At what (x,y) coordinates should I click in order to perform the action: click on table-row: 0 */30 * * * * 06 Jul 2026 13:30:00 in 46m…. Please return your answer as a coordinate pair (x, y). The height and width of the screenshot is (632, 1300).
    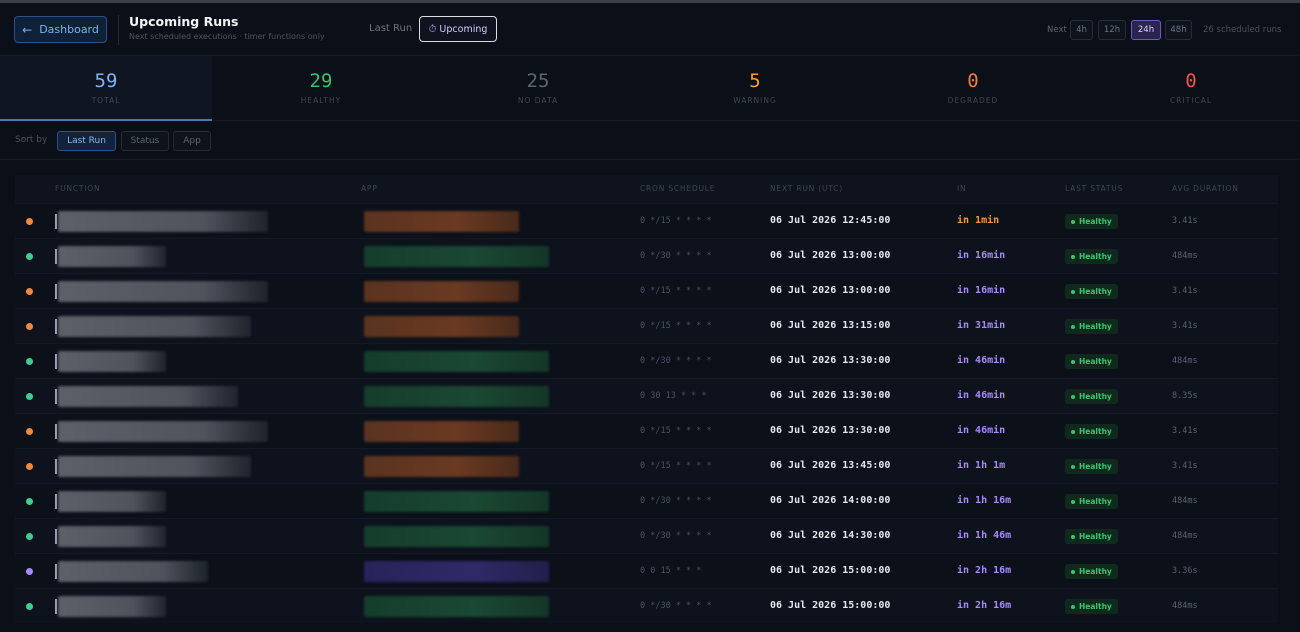
    Looking at the image, I should click on (646, 360).